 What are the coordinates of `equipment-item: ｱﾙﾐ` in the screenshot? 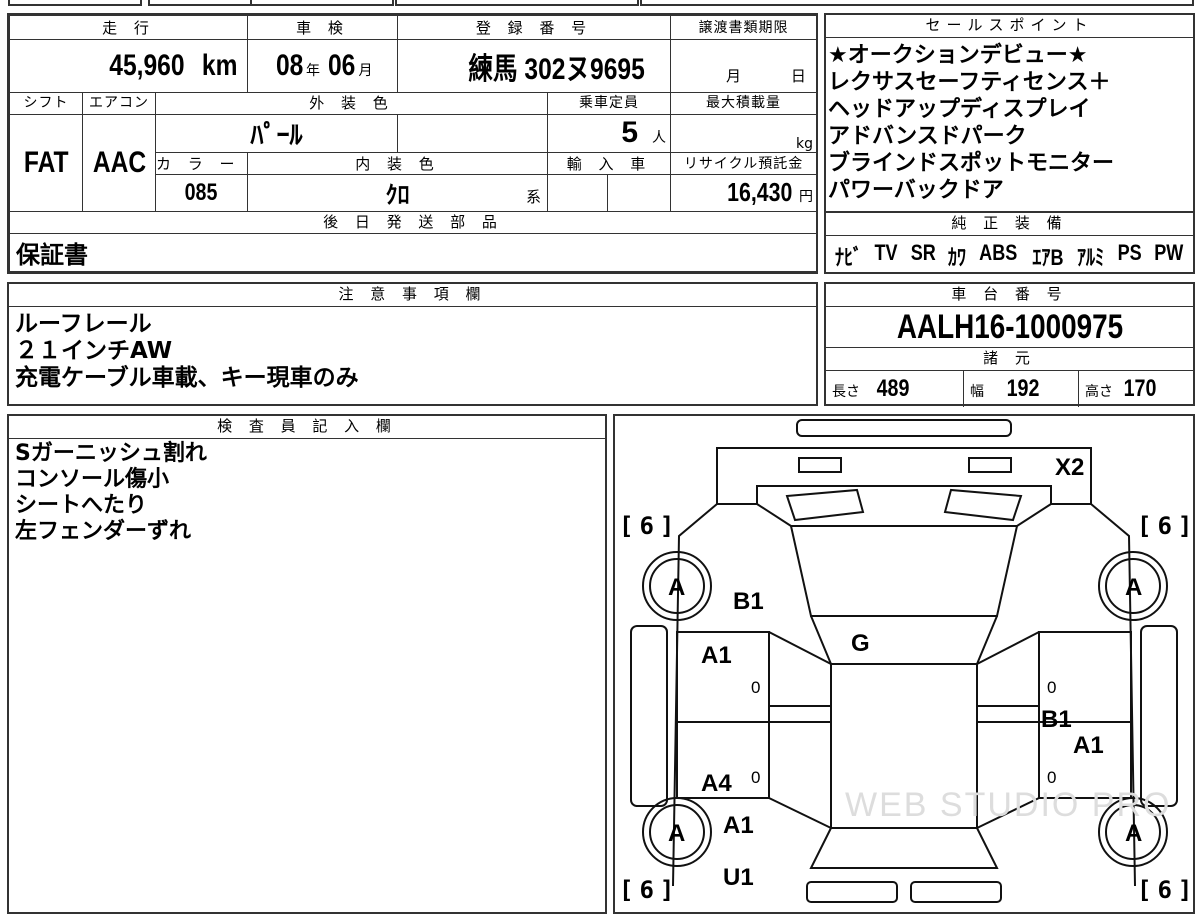 It's located at (1091, 257).